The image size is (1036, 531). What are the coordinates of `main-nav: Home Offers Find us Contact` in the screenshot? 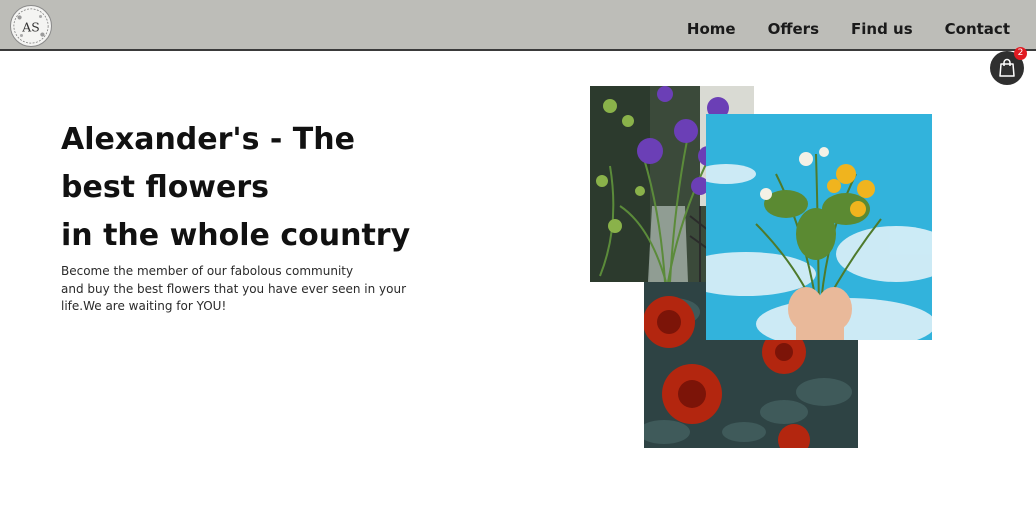 It's located at (848, 29).